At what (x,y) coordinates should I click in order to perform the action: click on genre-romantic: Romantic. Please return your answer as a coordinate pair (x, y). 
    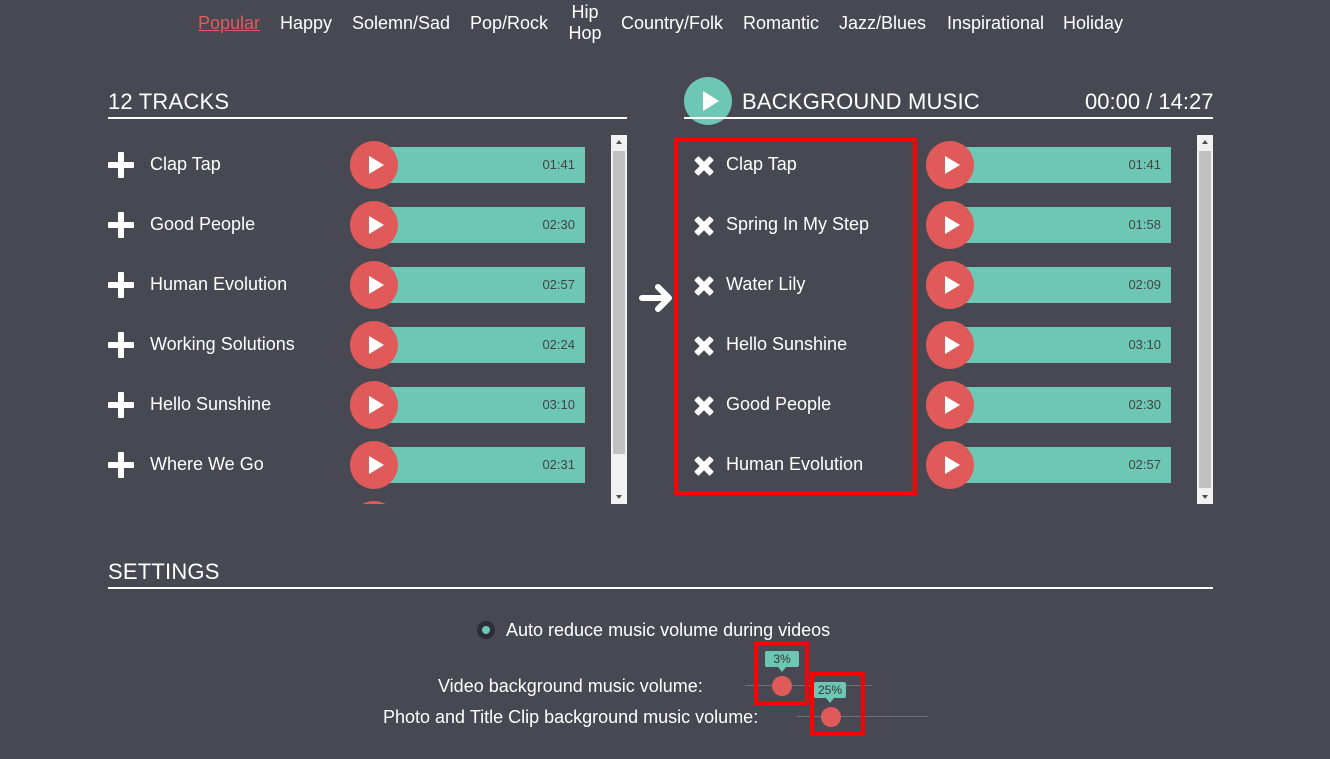
    Looking at the image, I should click on (781, 23).